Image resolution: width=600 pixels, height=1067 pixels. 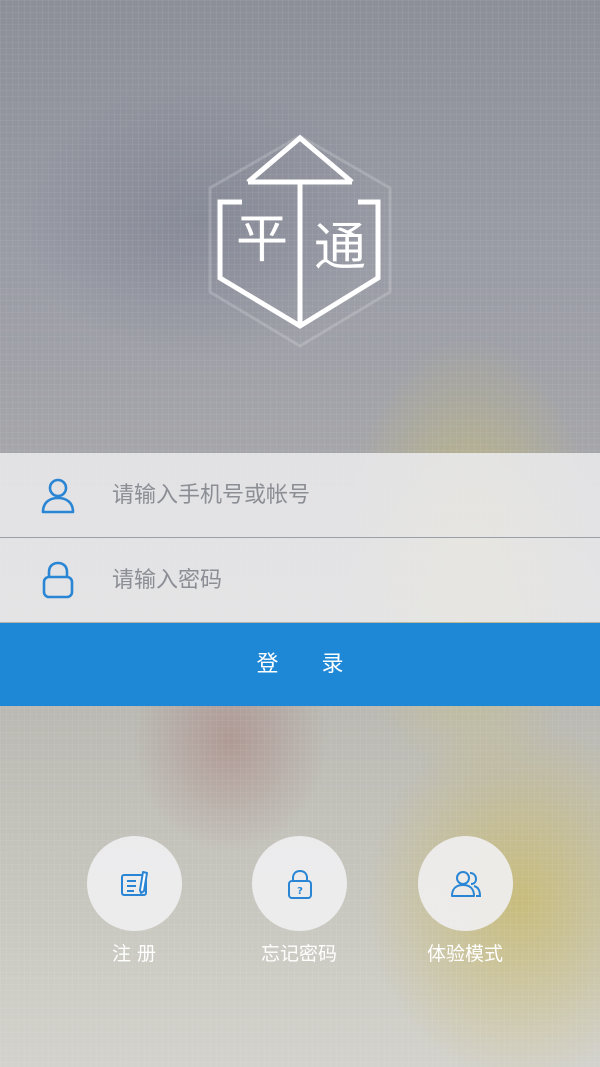 I want to click on logo-char-right: 通, so click(x=340, y=248).